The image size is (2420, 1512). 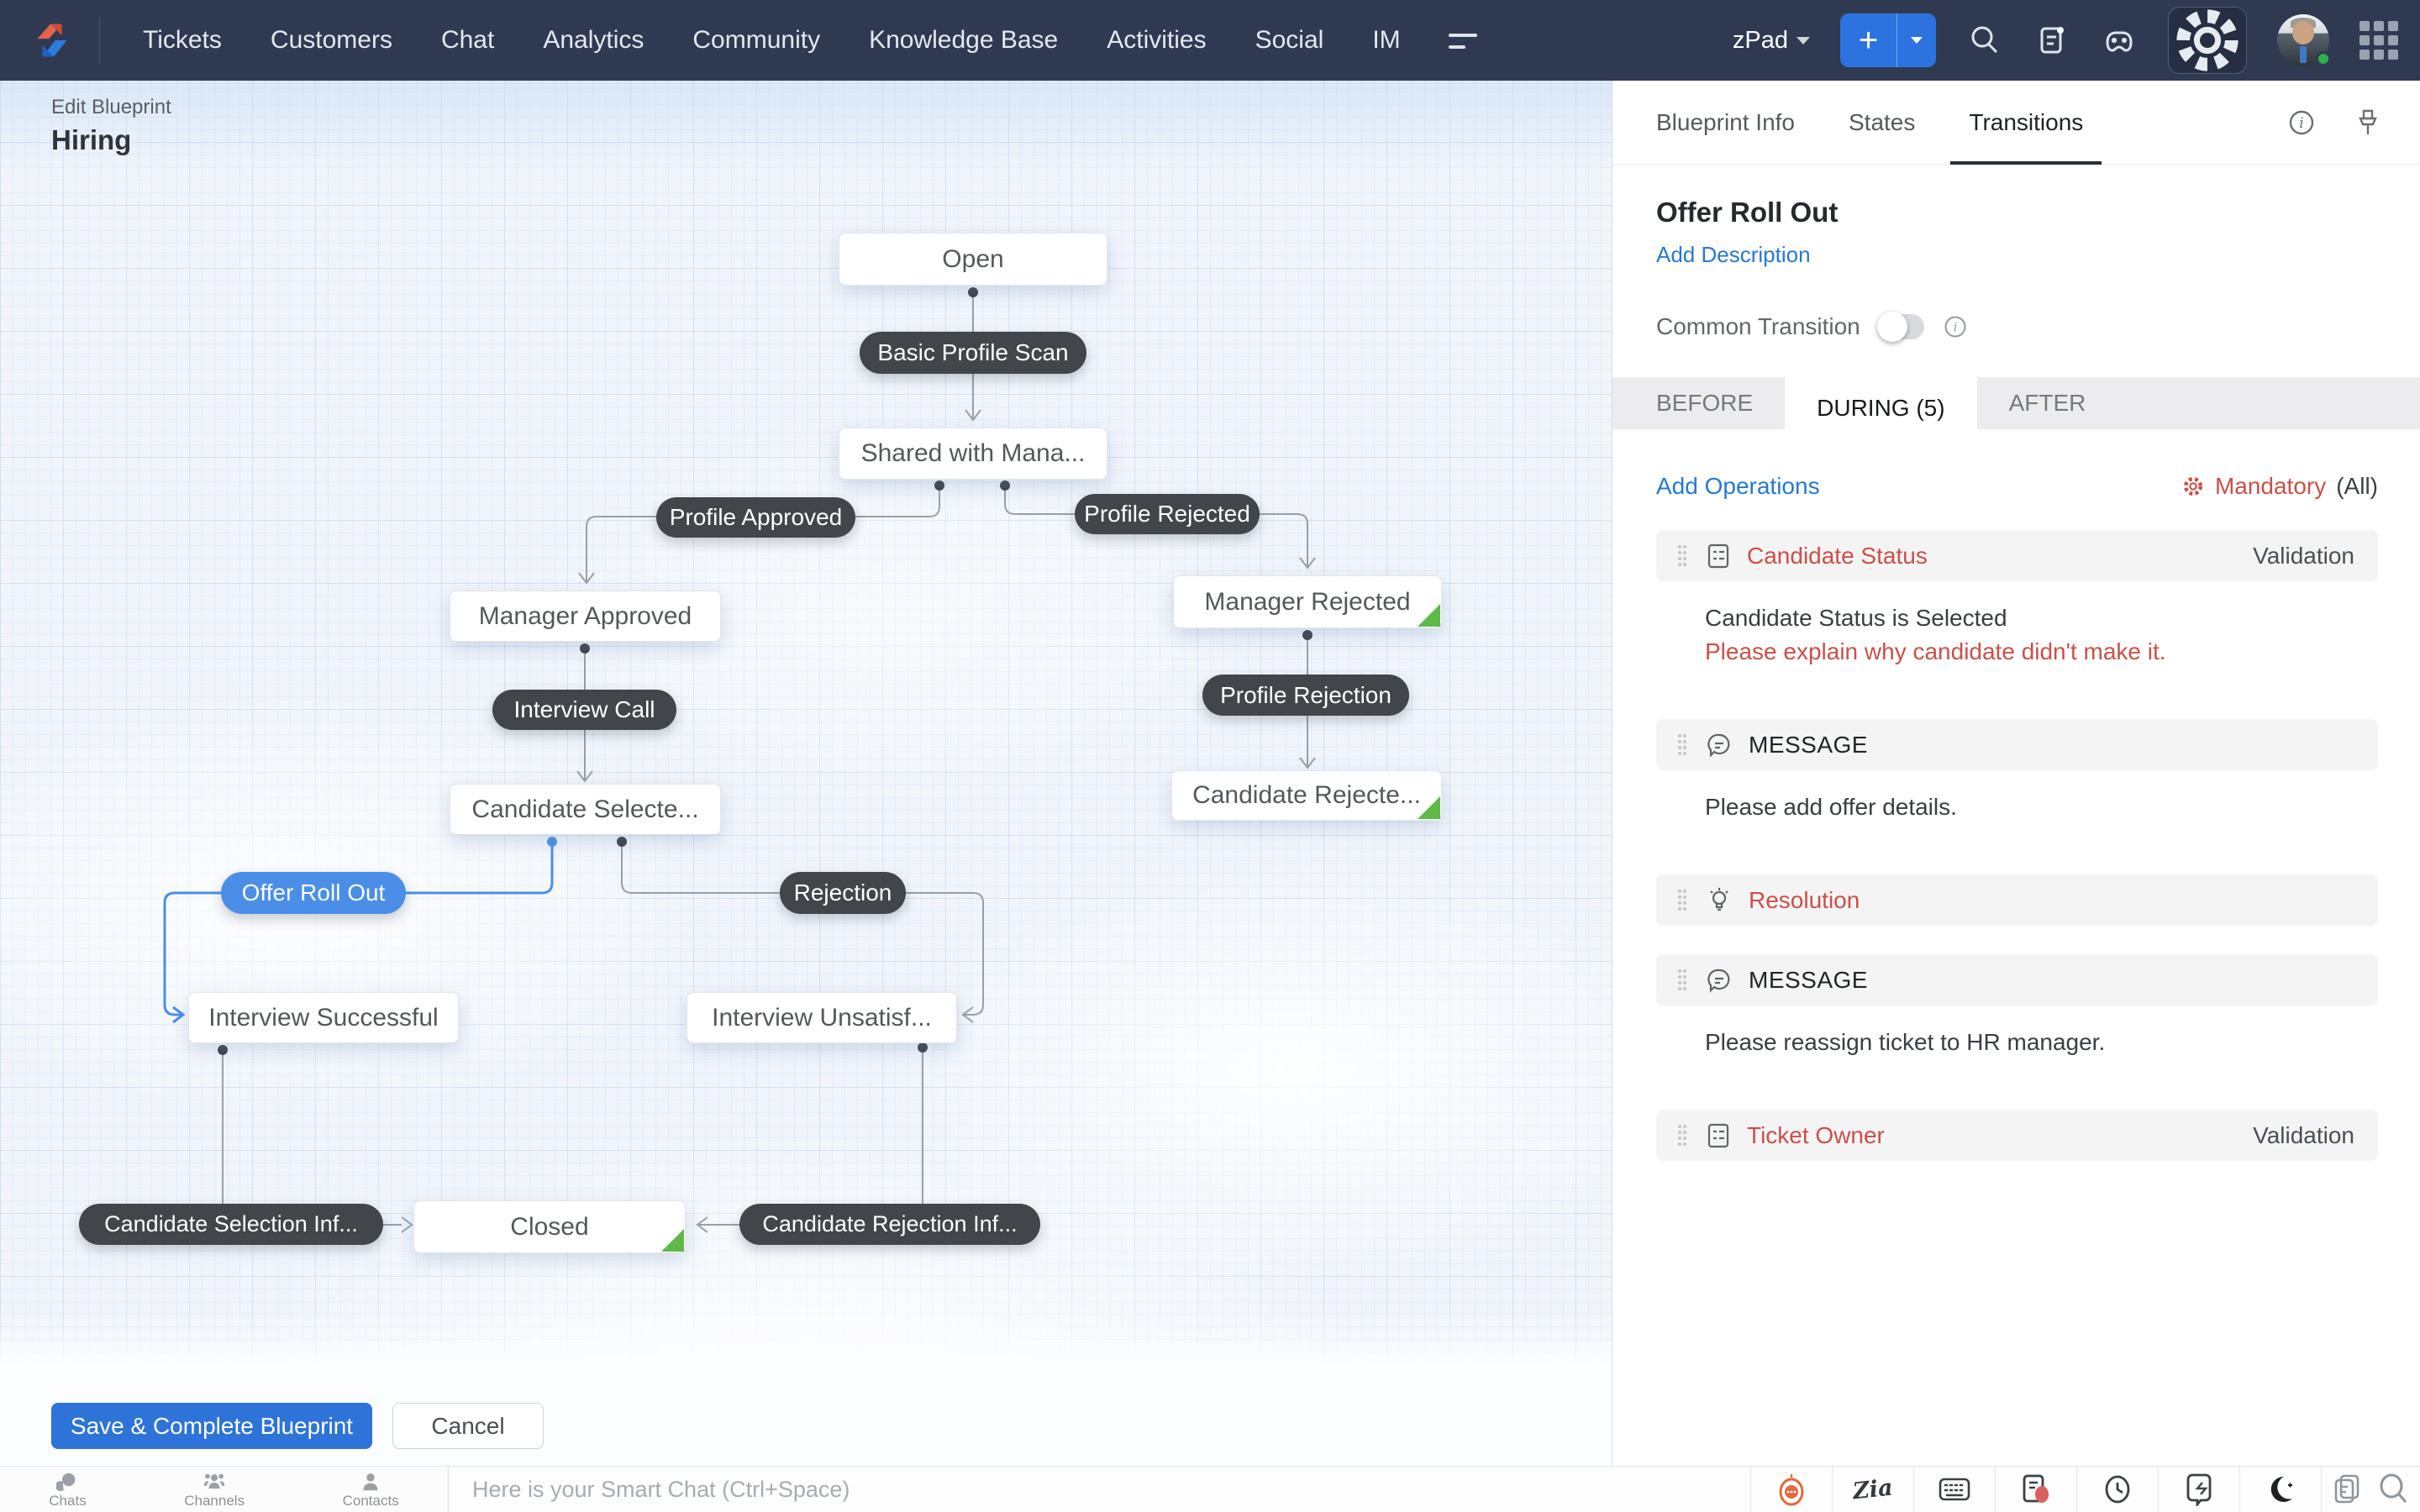 I want to click on nav-item-community: Community, so click(x=756, y=40).